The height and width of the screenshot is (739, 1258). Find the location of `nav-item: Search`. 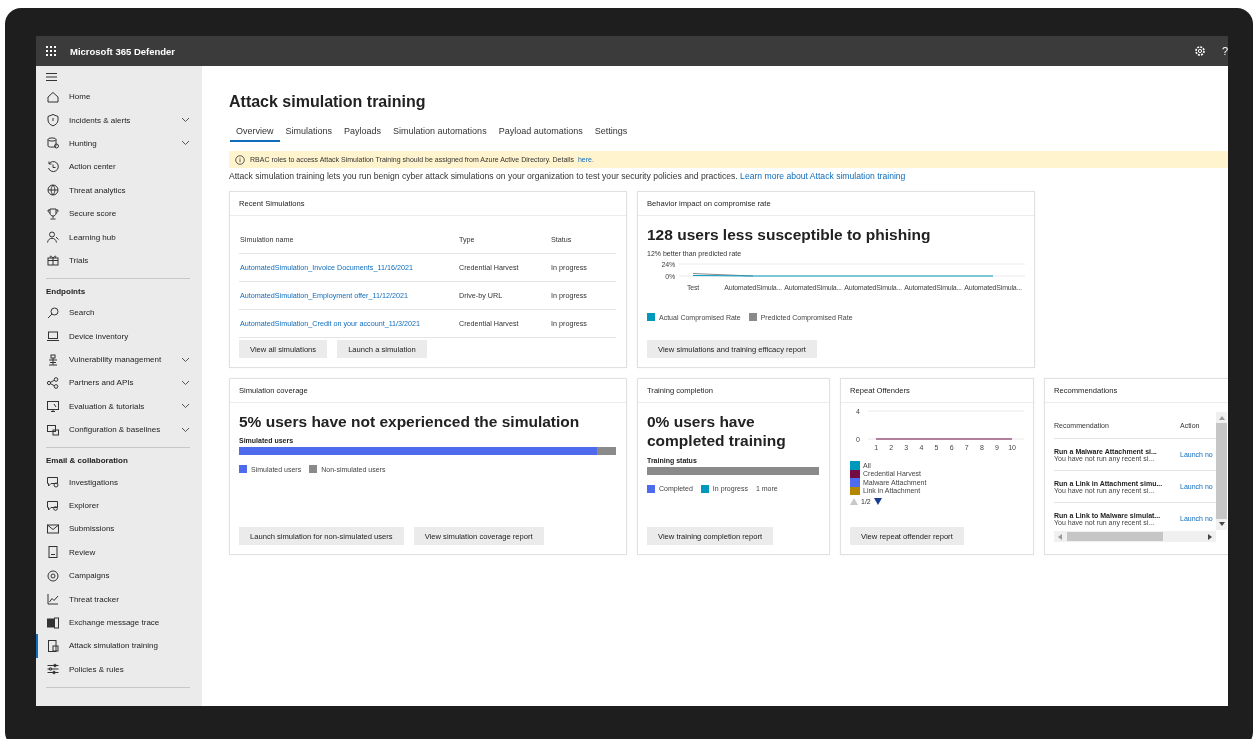

nav-item: Search is located at coordinates (119, 313).